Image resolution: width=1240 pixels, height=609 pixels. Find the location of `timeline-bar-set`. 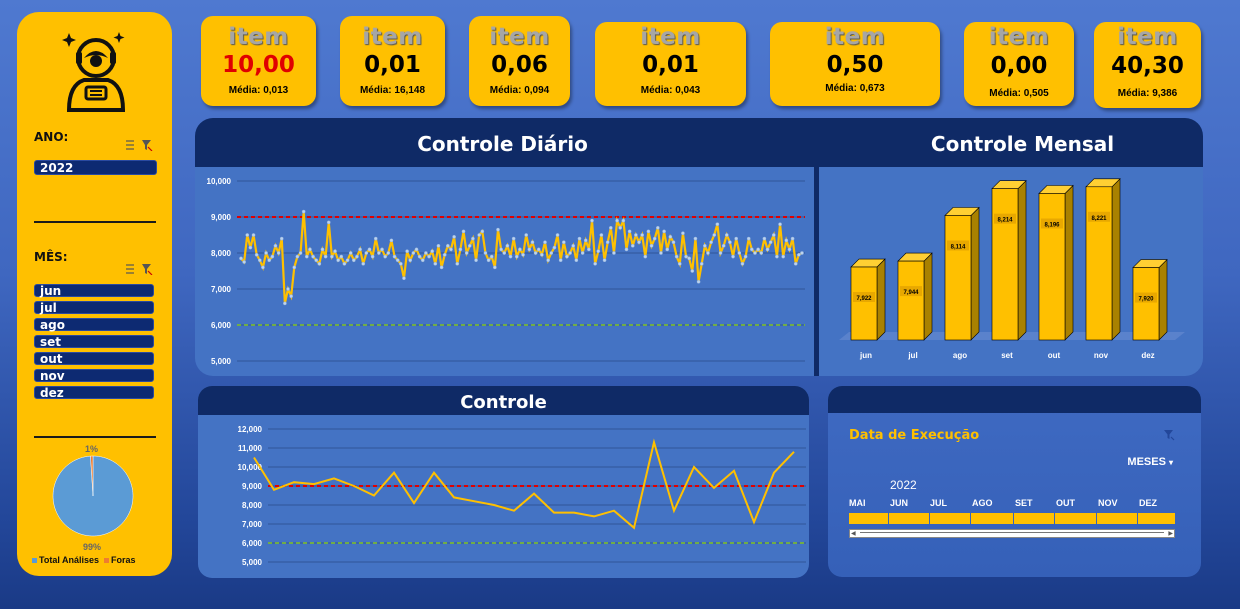

timeline-bar-set is located at coordinates (1034, 518).